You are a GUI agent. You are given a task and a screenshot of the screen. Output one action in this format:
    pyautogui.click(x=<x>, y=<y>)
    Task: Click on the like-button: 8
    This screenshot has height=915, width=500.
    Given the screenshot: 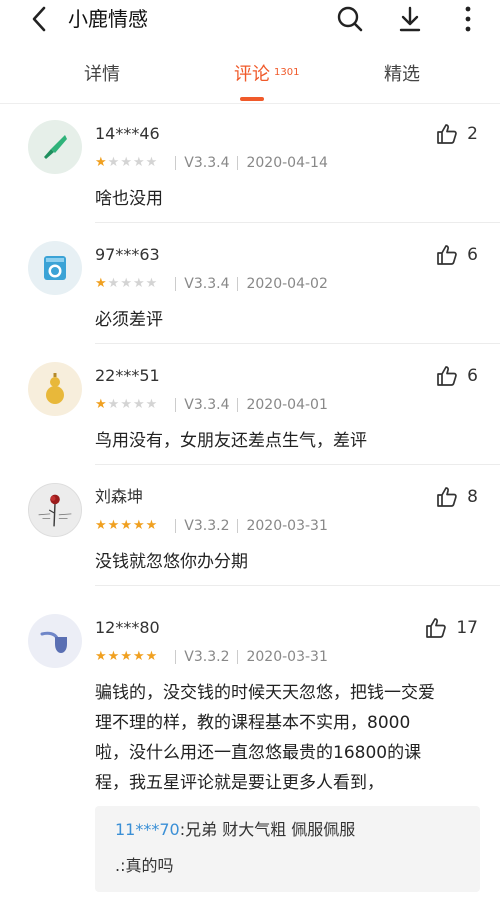 What is the action you would take?
    pyautogui.click(x=456, y=497)
    